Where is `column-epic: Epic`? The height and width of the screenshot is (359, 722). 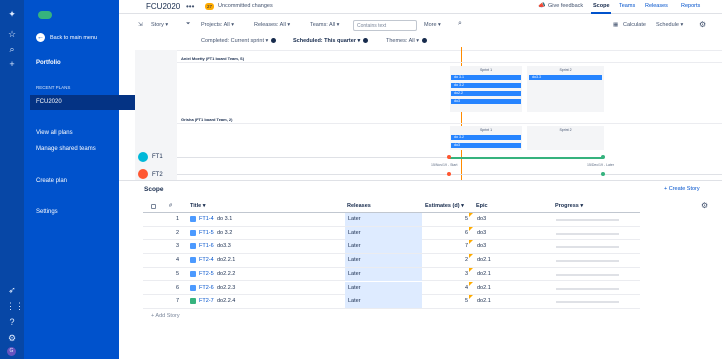
column-epic: Epic is located at coordinates (482, 206).